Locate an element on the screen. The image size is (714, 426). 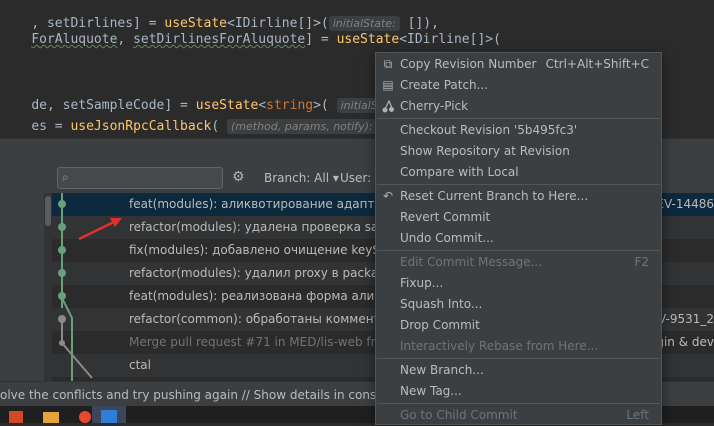
menu-item-checkout-revision: Checkout Revision '5b495fc3' is located at coordinates (518, 130).